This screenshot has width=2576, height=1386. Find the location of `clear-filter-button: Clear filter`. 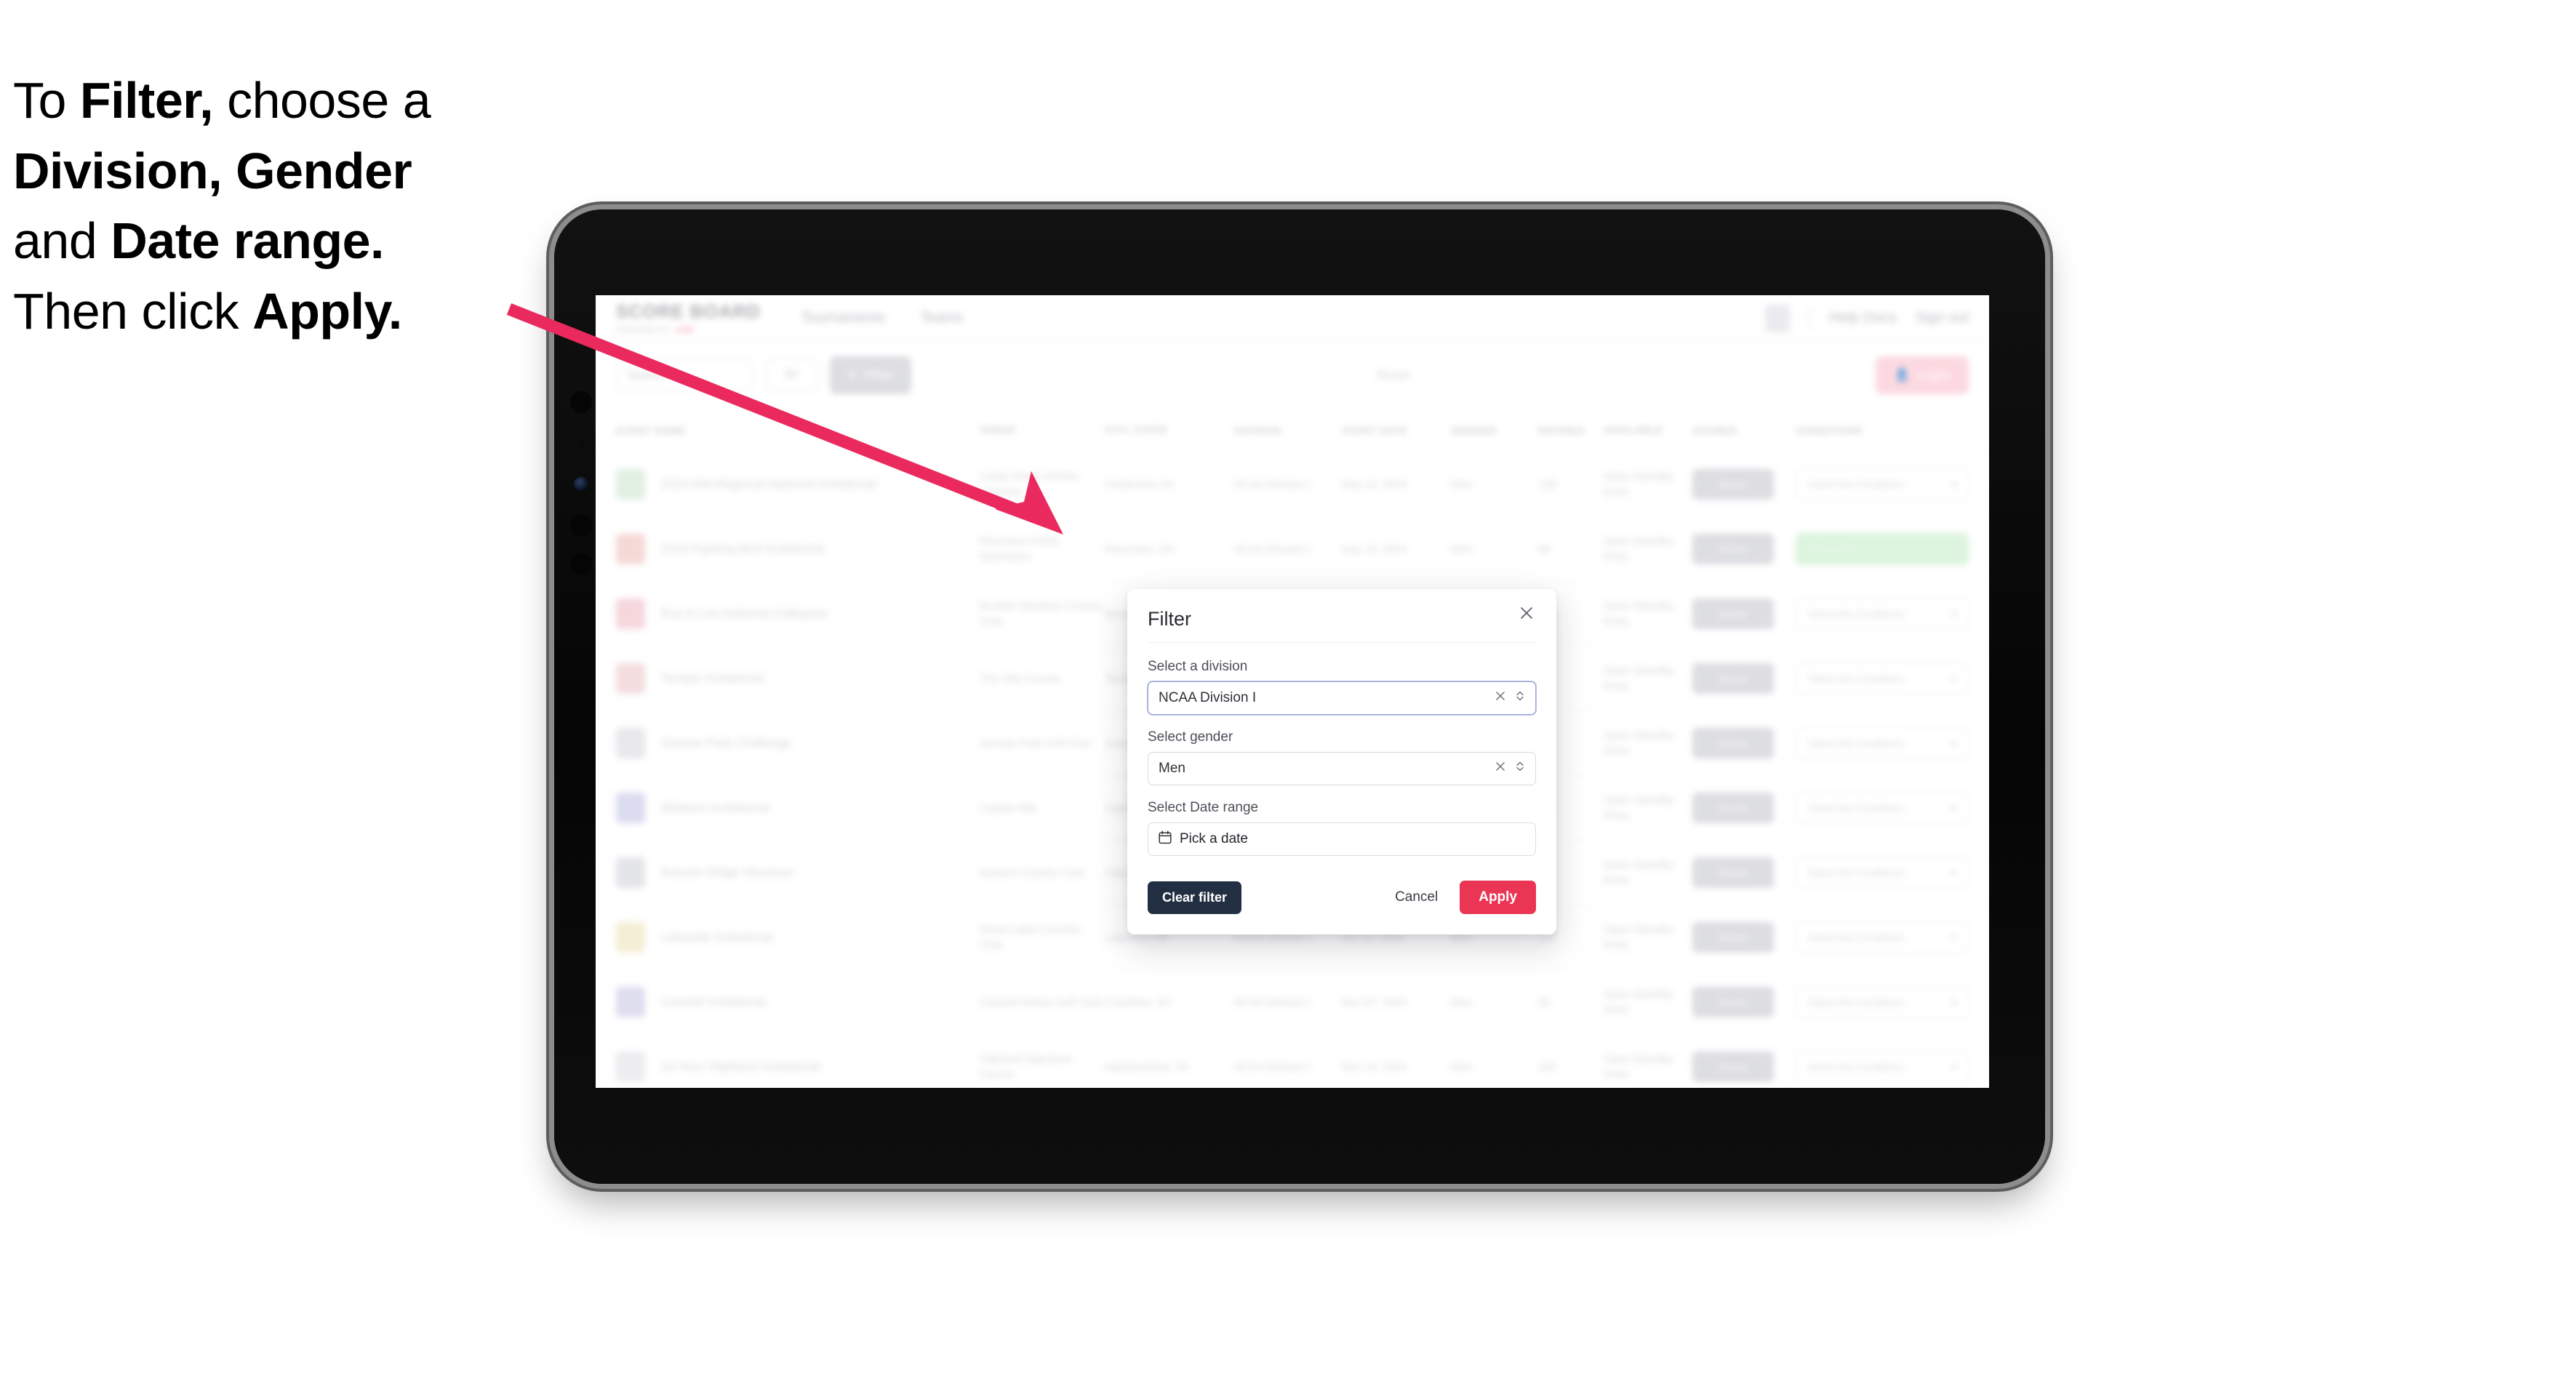

clear-filter-button: Clear filter is located at coordinates (1195, 897).